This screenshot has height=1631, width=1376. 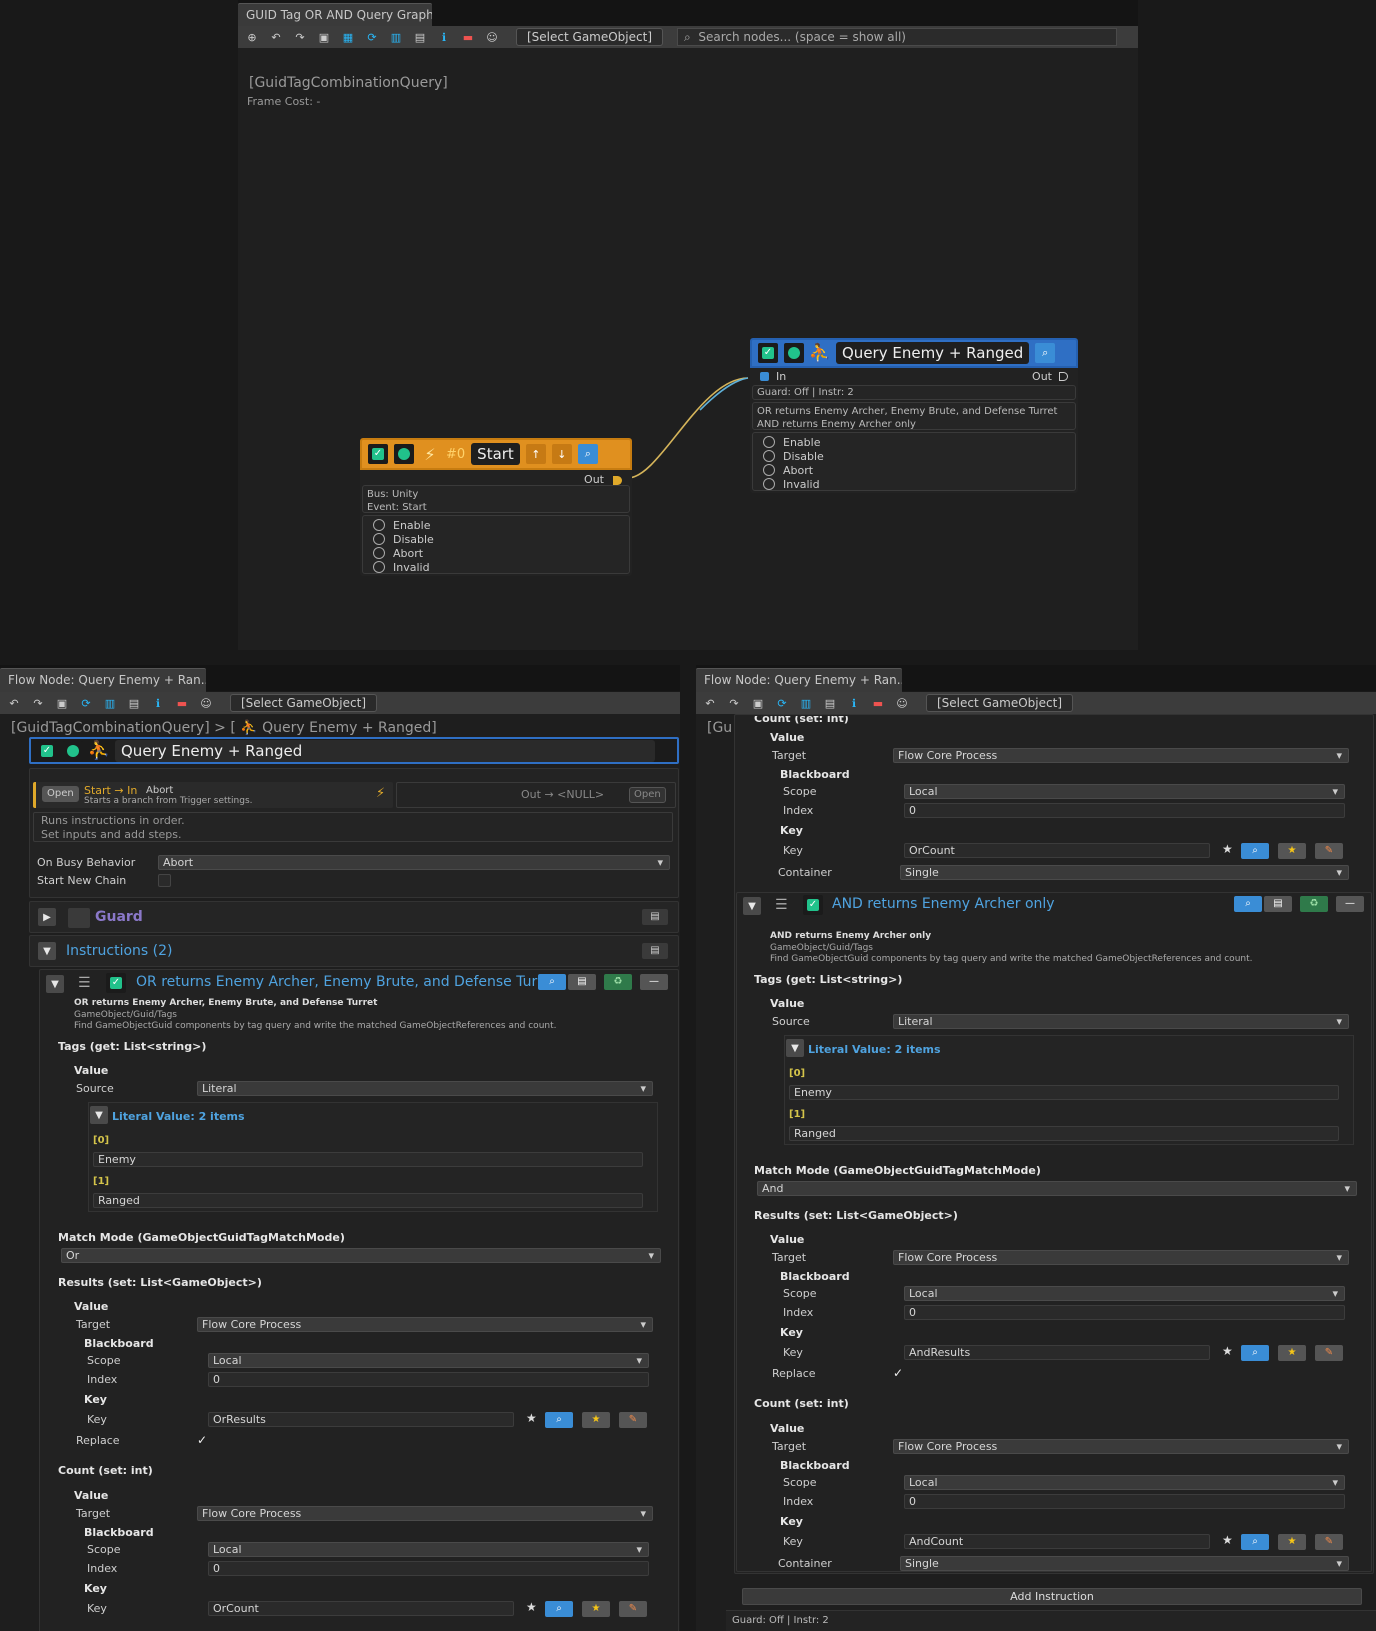 What do you see at coordinates (361, 1255) in the screenshot?
I see `match-dropdown: Or` at bounding box center [361, 1255].